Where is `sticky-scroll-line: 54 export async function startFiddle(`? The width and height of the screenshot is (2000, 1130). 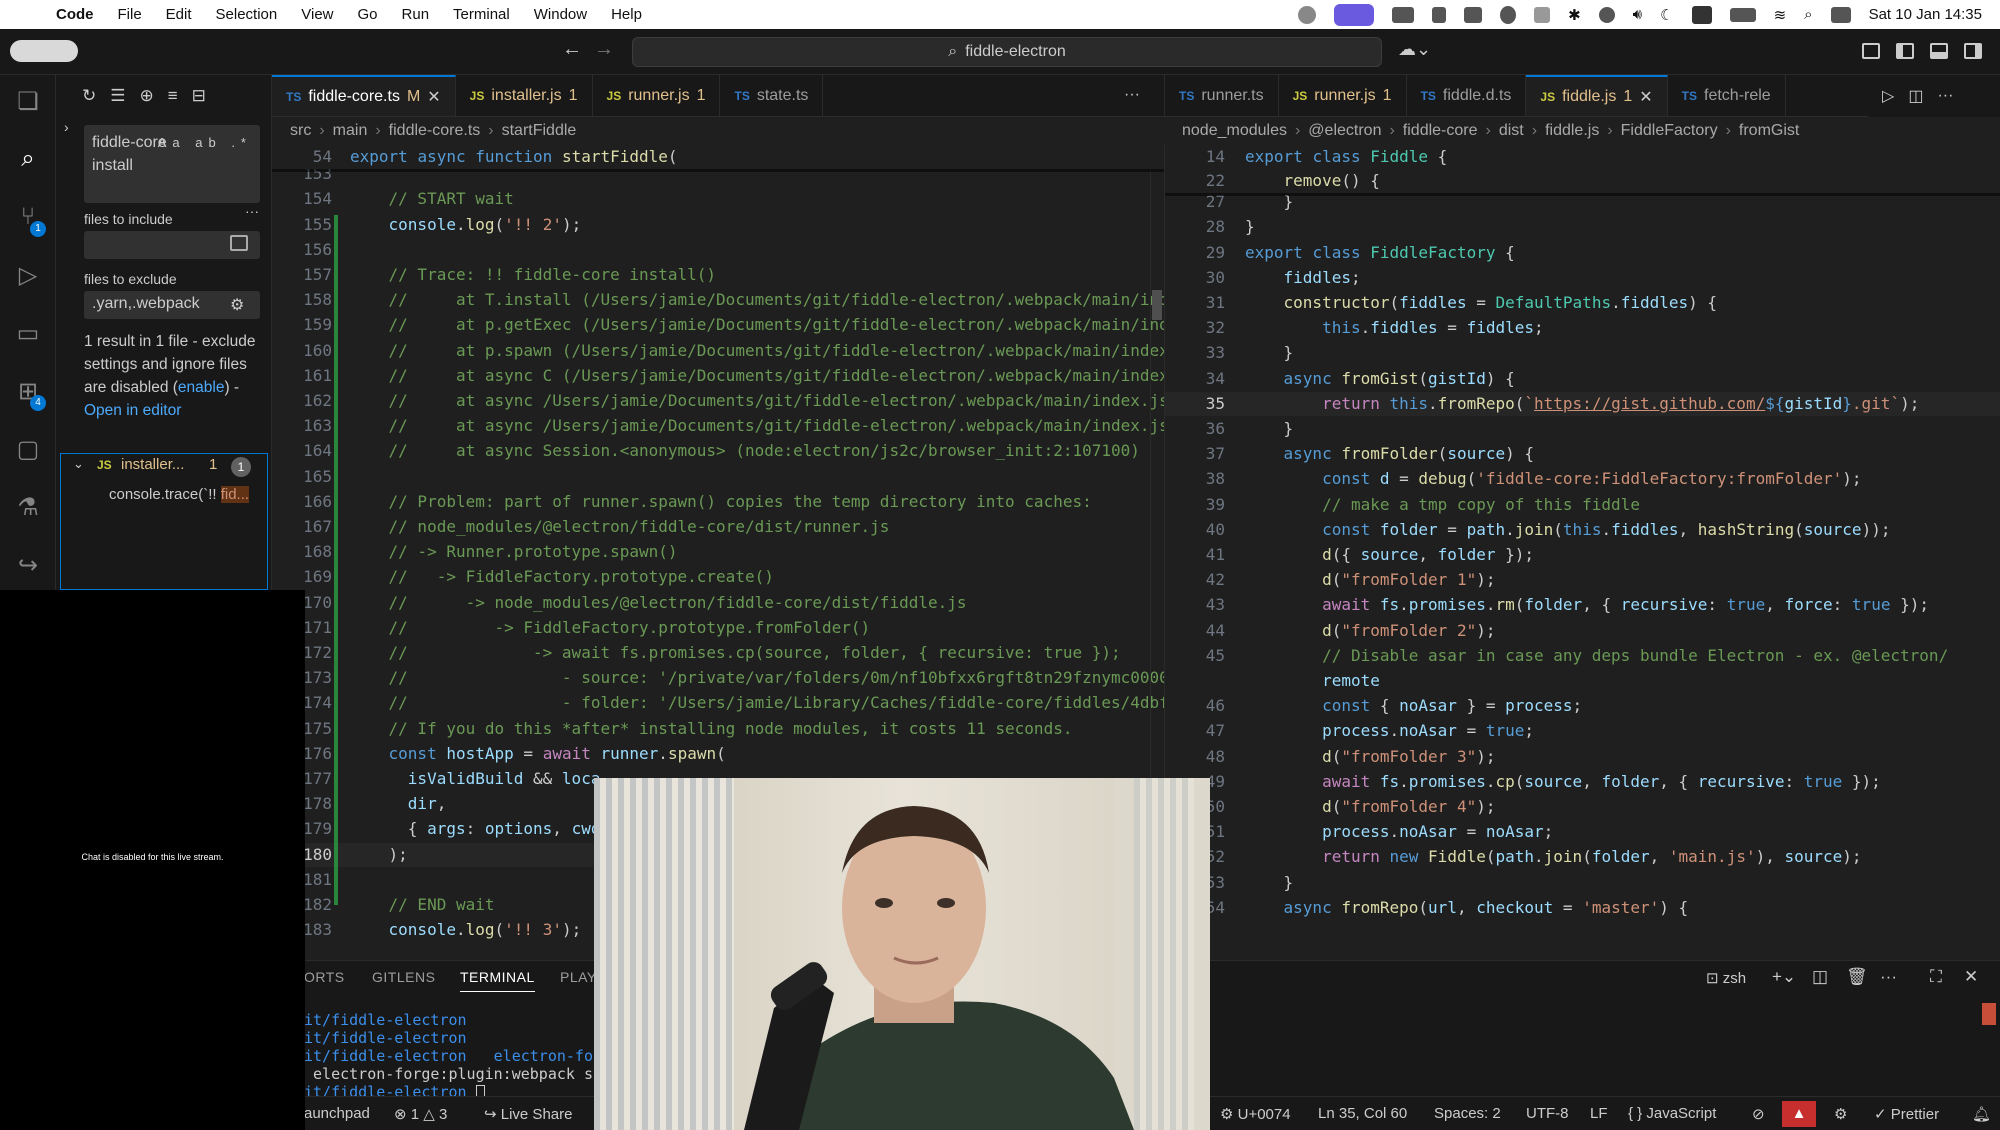 sticky-scroll-line: 54 export async function startFiddle( is located at coordinates (718, 157).